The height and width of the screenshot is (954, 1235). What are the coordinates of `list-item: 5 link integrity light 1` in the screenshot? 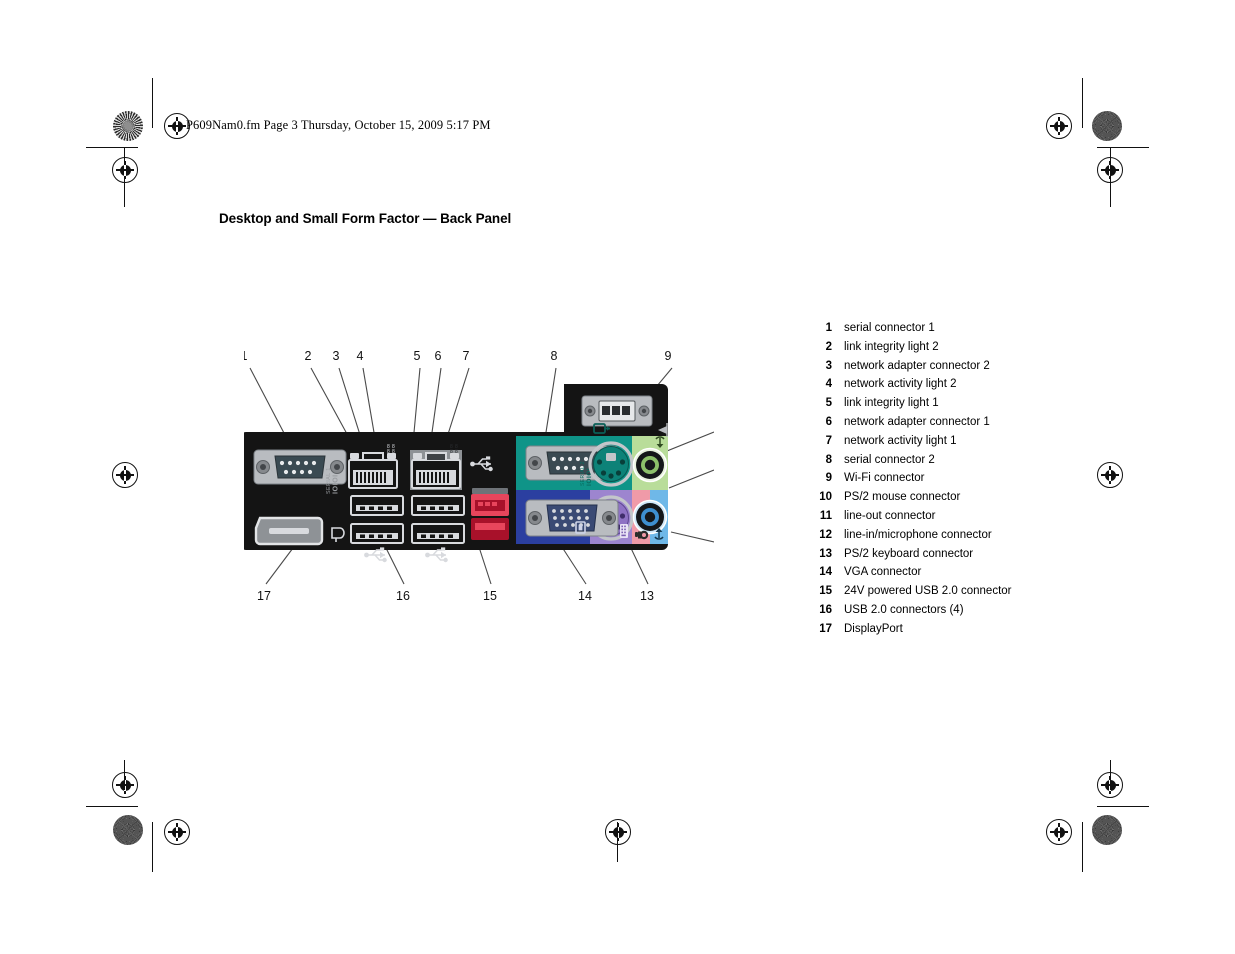 It's located at (926, 406).